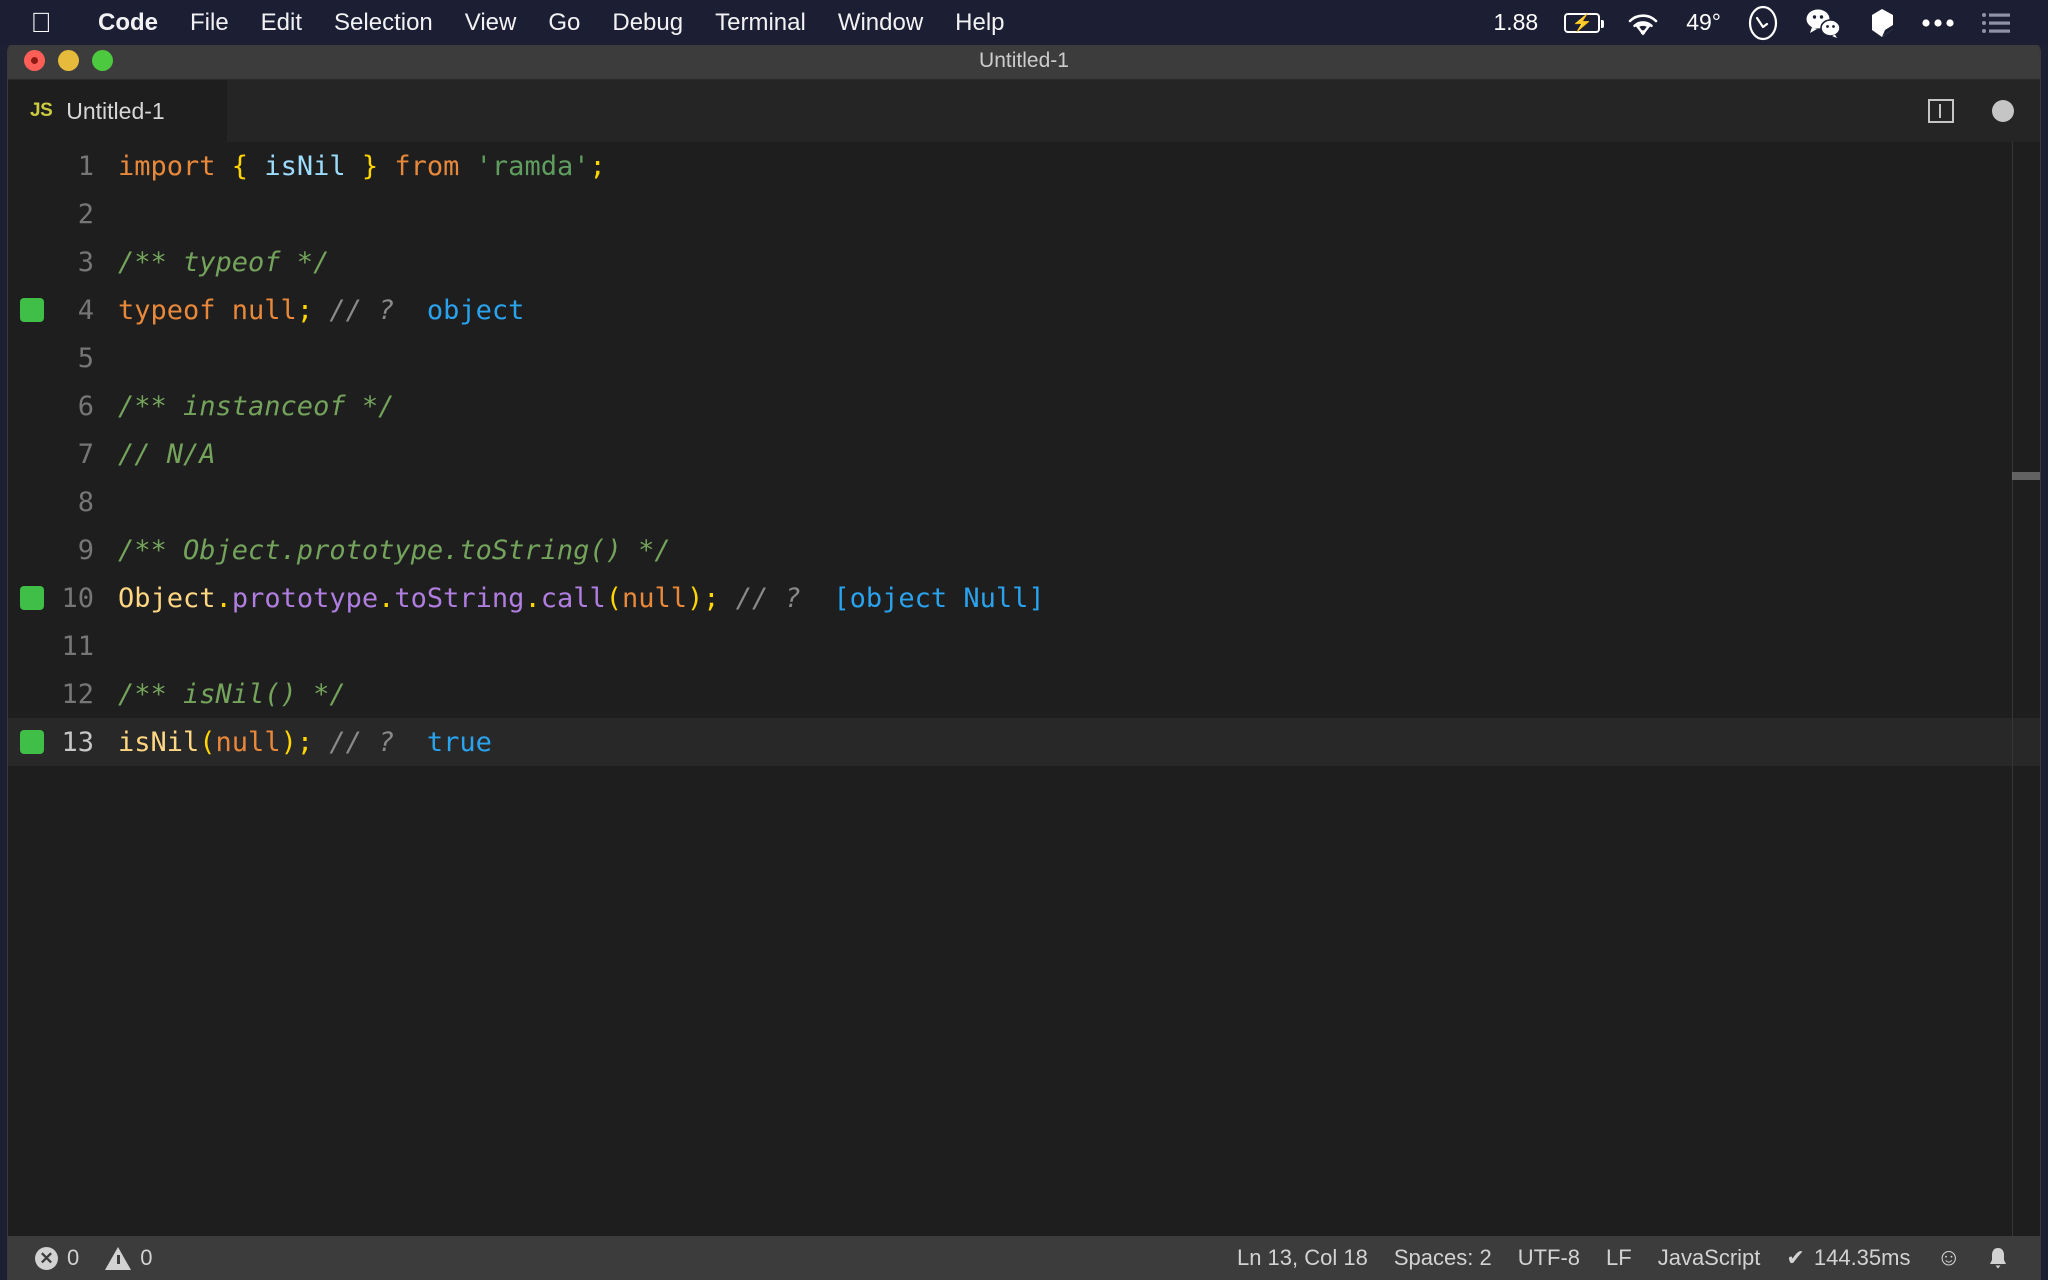 This screenshot has height=1280, width=2048. Describe the element at coordinates (232, 694) in the screenshot. I see `token: /** isNil() */` at that location.